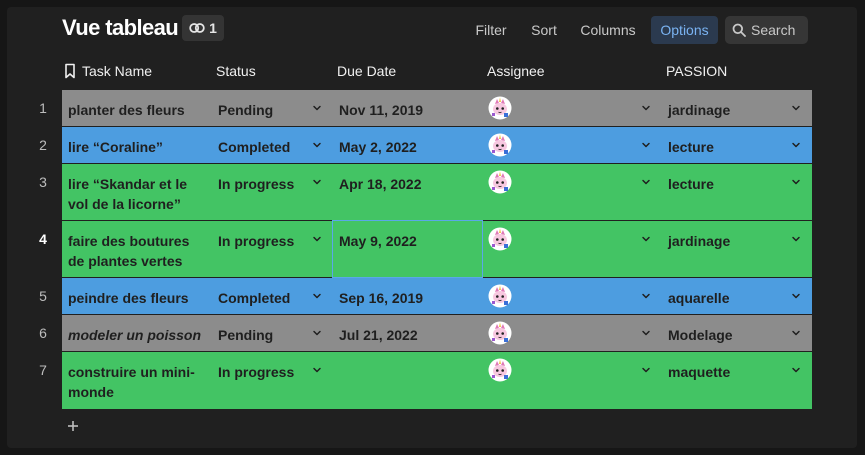  Describe the element at coordinates (117, 71) in the screenshot. I see `column-header-label: Task Name` at that location.